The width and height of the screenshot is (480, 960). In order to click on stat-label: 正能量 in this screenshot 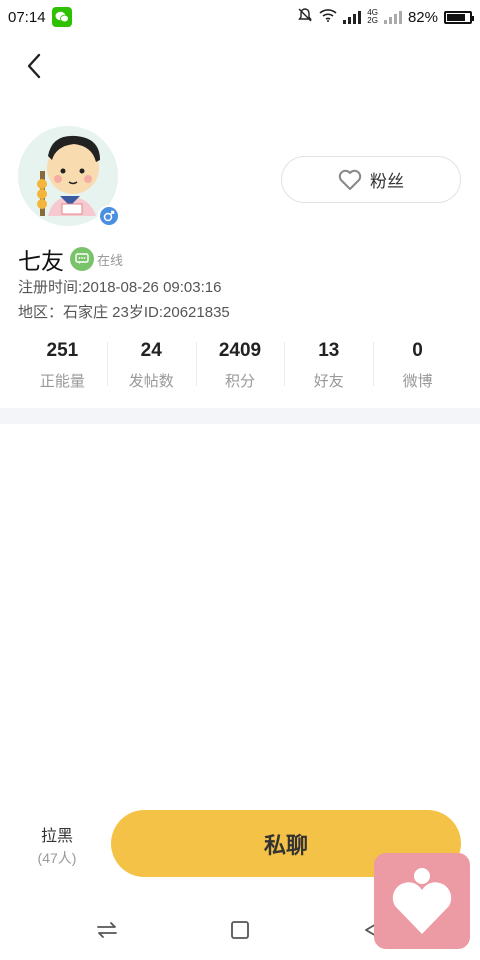, I will do `click(62, 381)`.